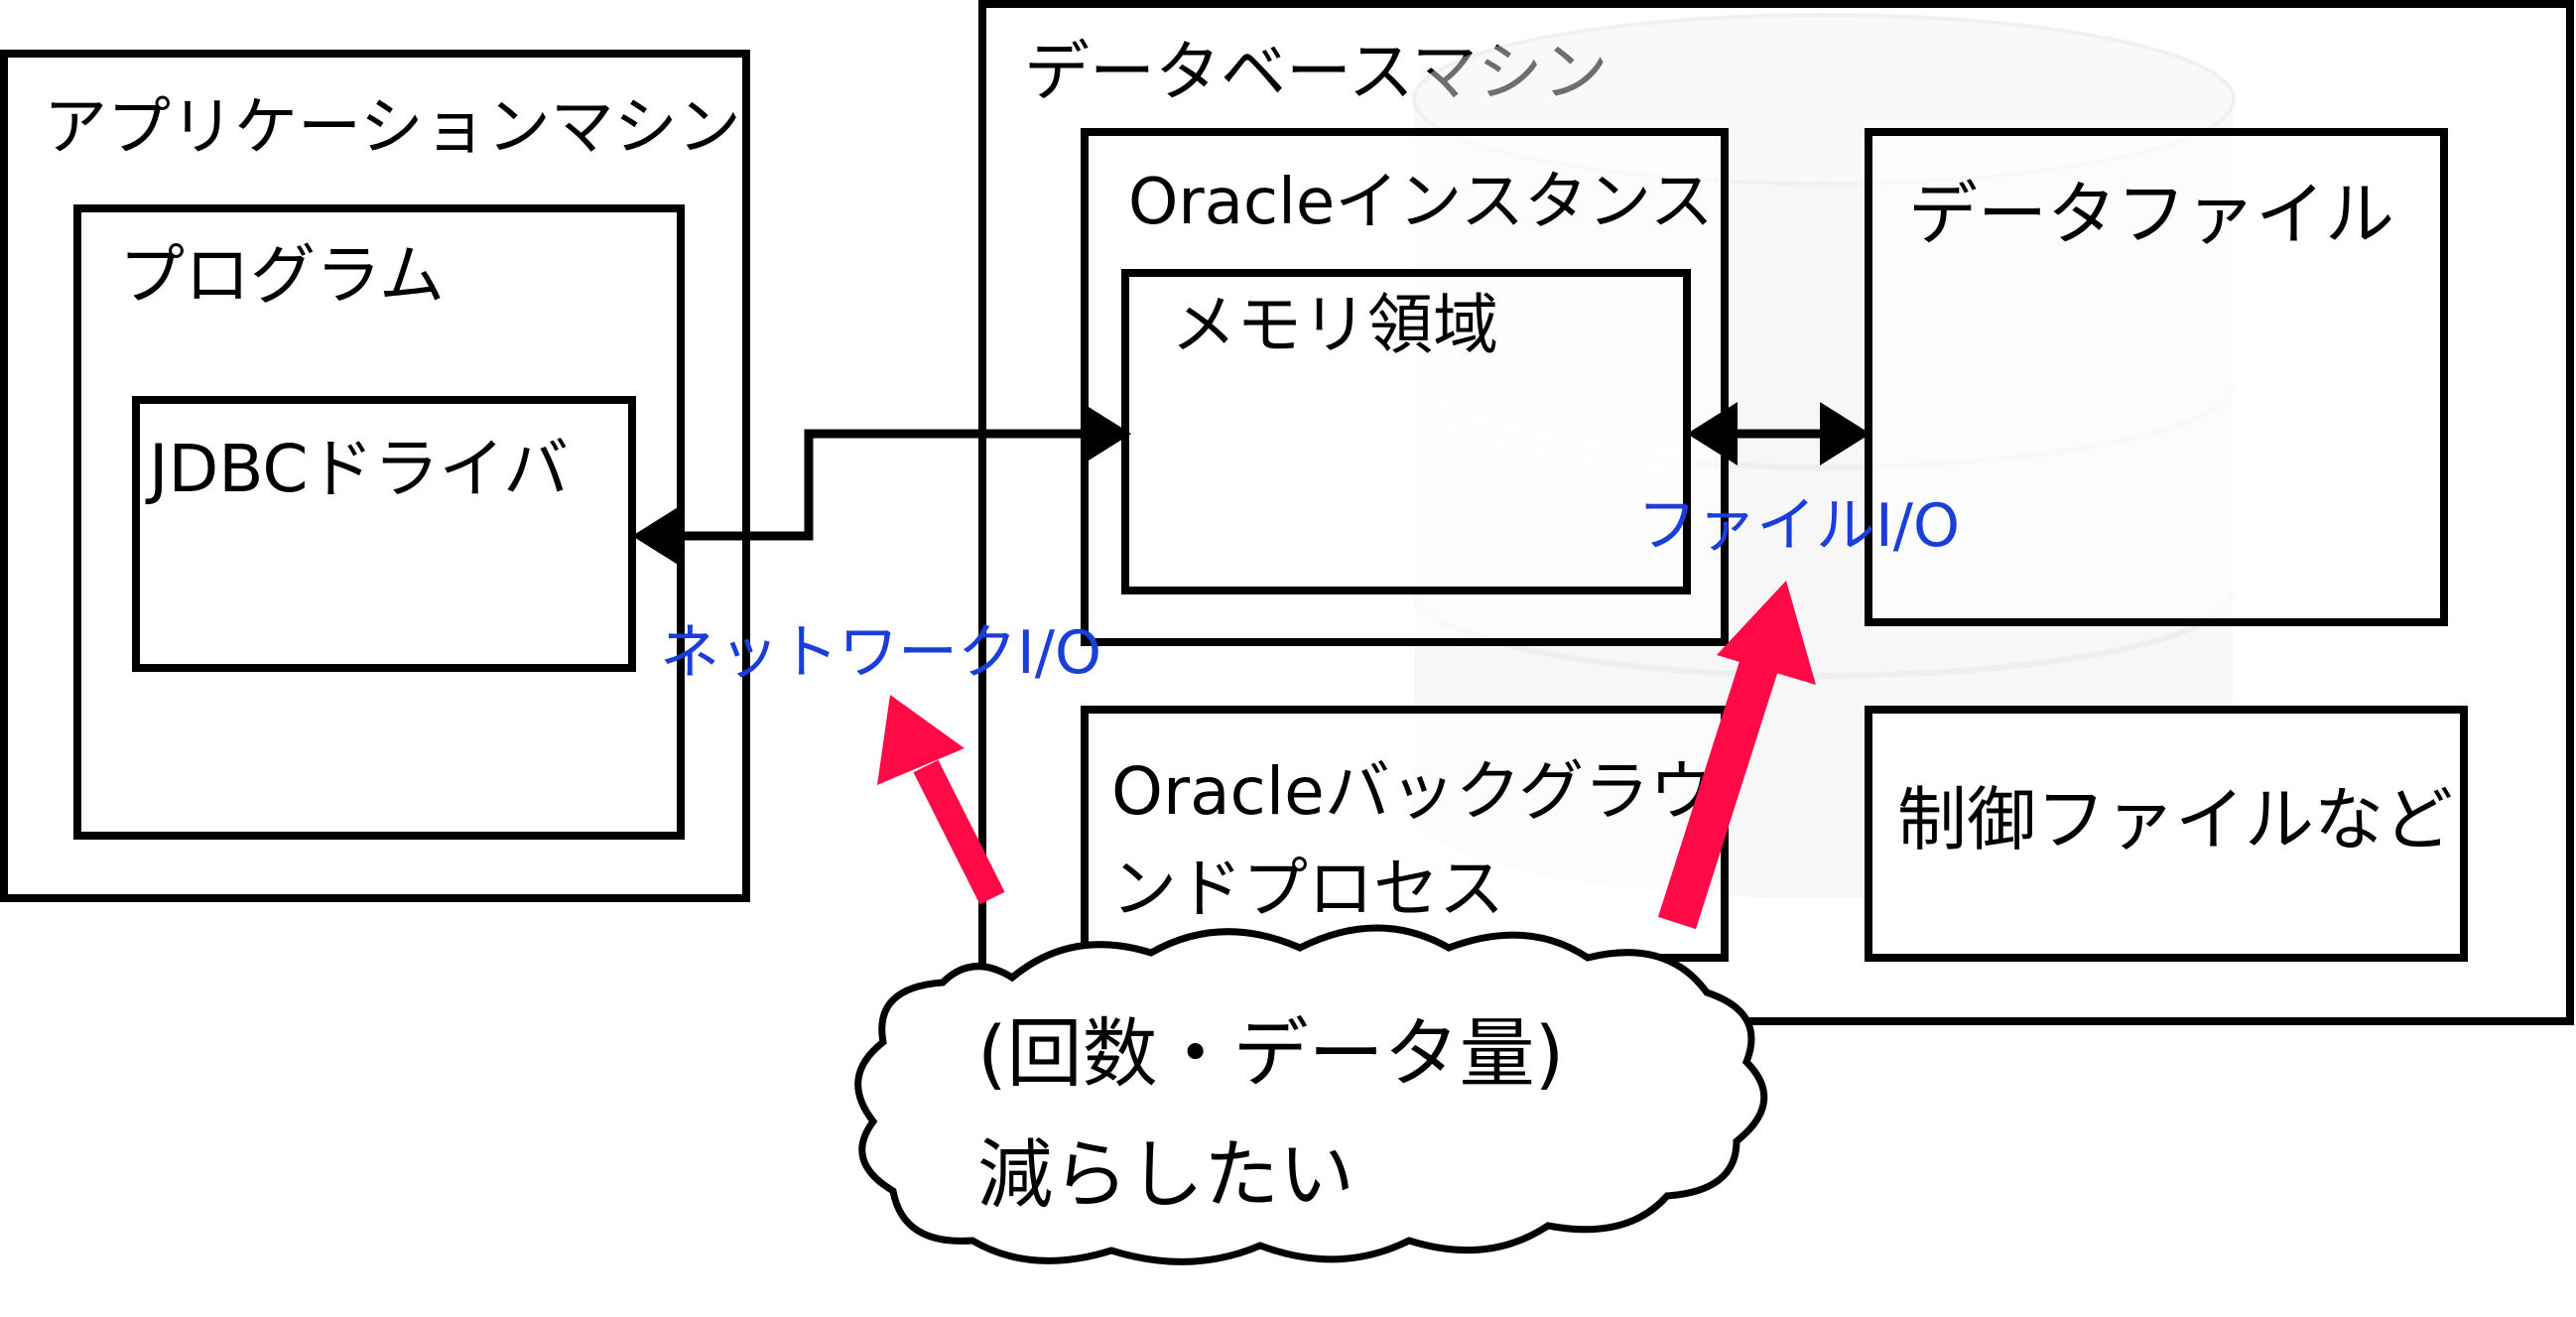 This screenshot has width=2576, height=1317. I want to click on application-machine-title: アプリケーションマシン, so click(393, 128).